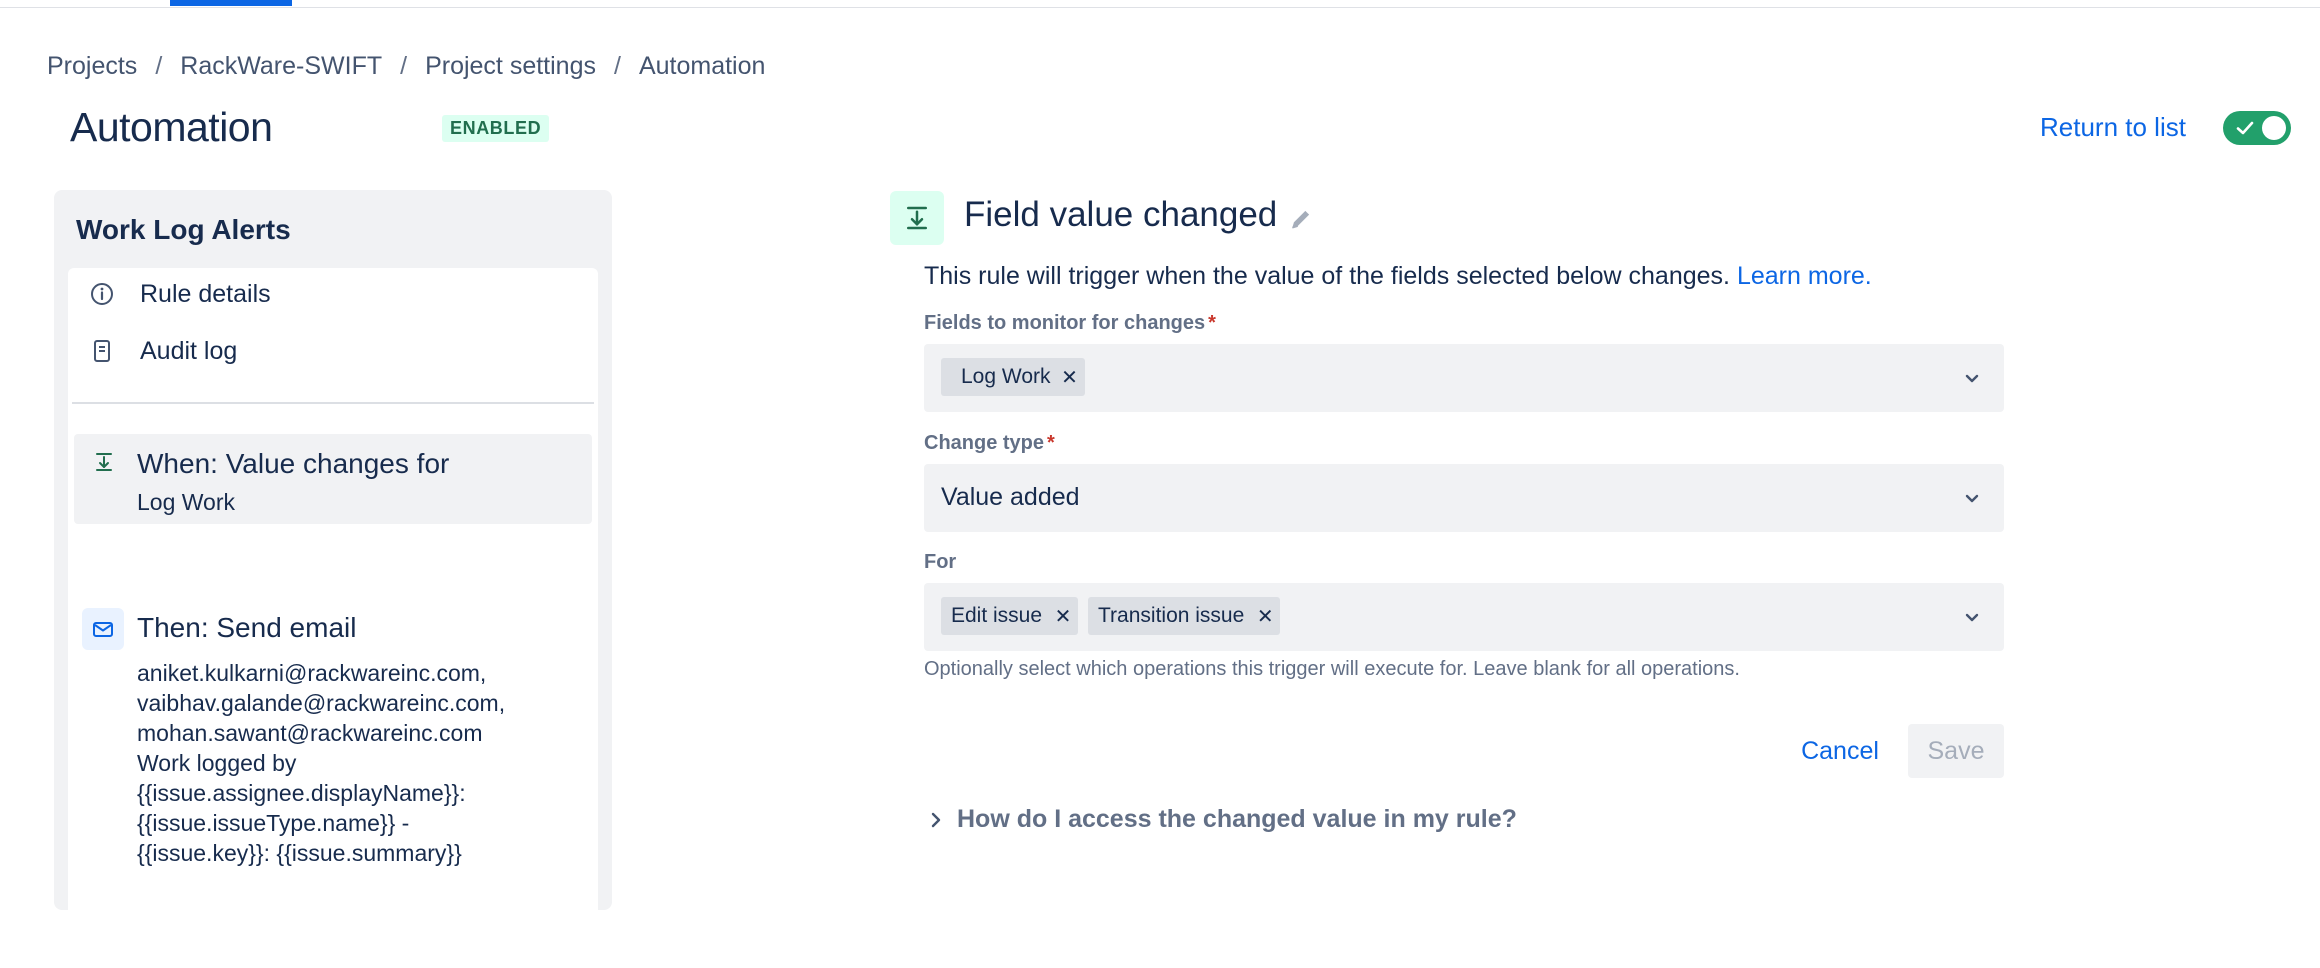  I want to click on check-icon, so click(2245, 130).